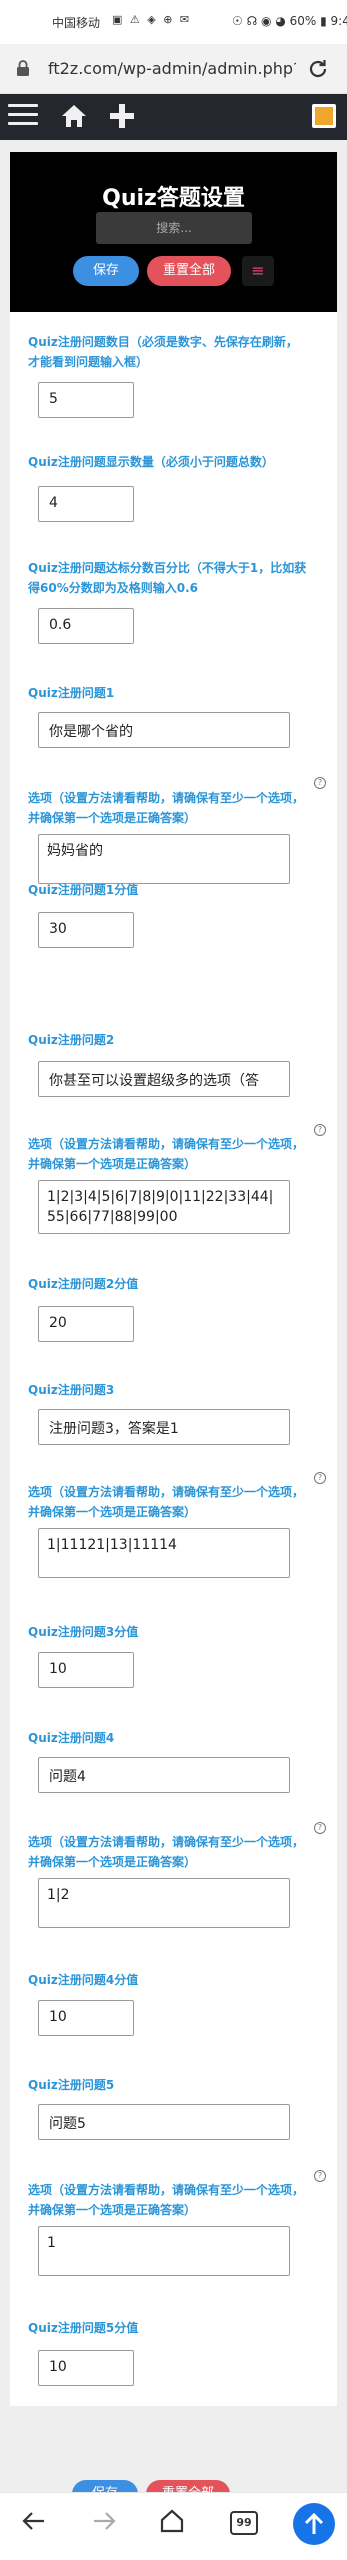 The image size is (347, 2560). What do you see at coordinates (152, 19) in the screenshot?
I see `status-icons: ▣ ⚠ ◈ ⊕ ✉` at bounding box center [152, 19].